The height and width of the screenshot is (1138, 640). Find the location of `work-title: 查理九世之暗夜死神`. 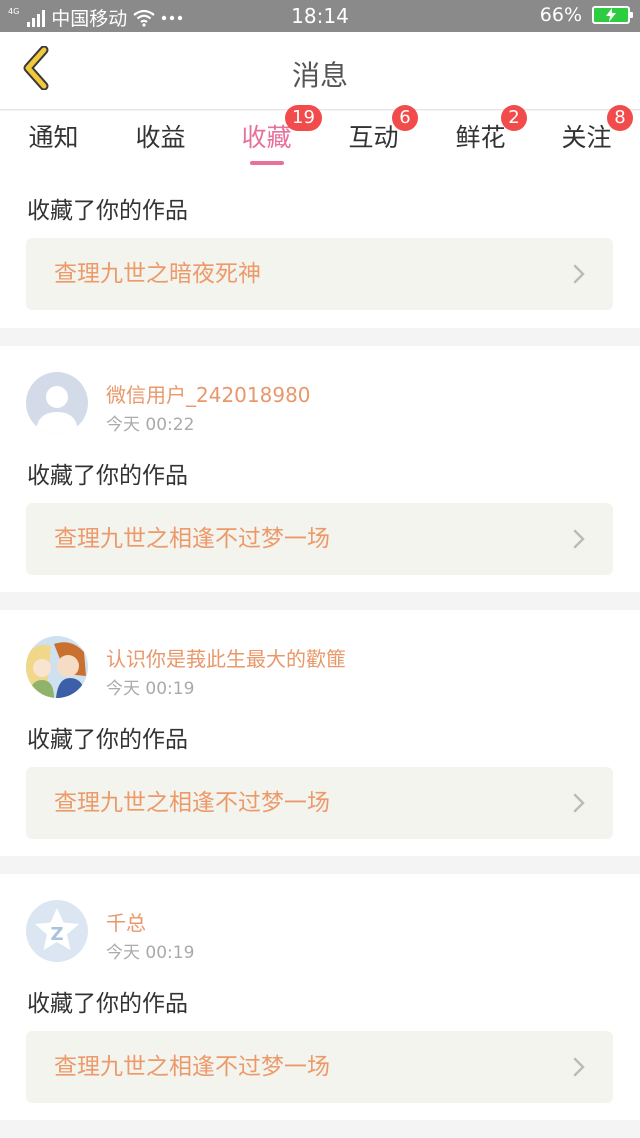

work-title: 查理九世之暗夜死神 is located at coordinates (157, 274).